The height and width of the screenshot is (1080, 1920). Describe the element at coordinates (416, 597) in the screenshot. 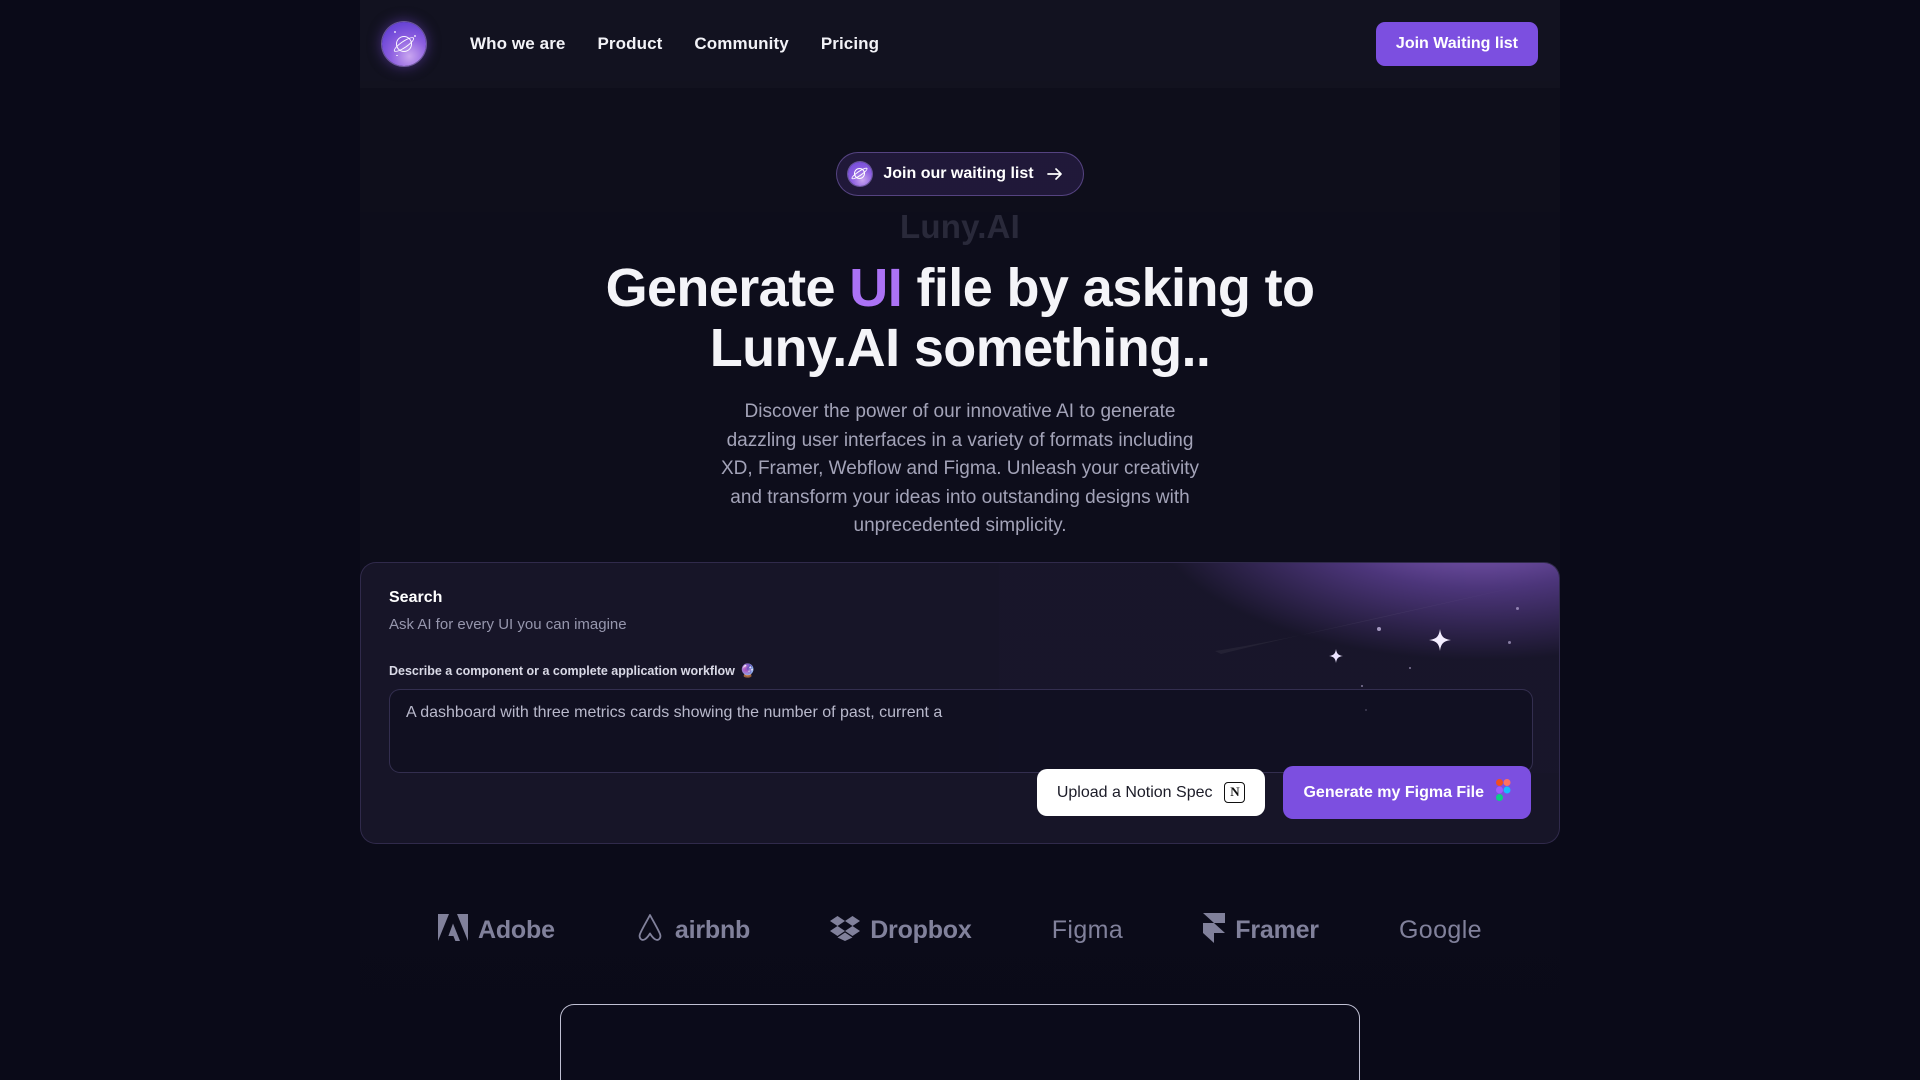

I see `search-card-title: Search` at that location.